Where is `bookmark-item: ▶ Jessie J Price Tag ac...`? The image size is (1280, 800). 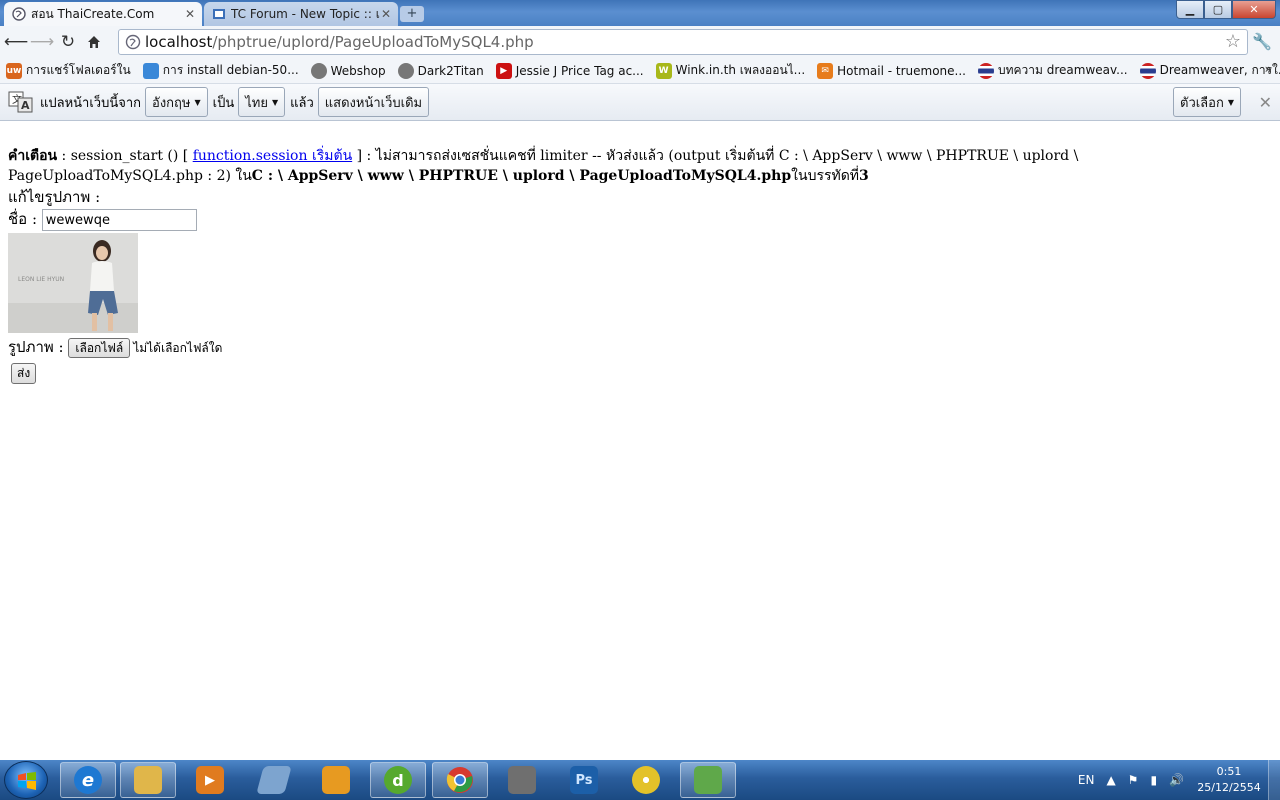 bookmark-item: ▶ Jessie J Price Tag ac... is located at coordinates (569, 70).